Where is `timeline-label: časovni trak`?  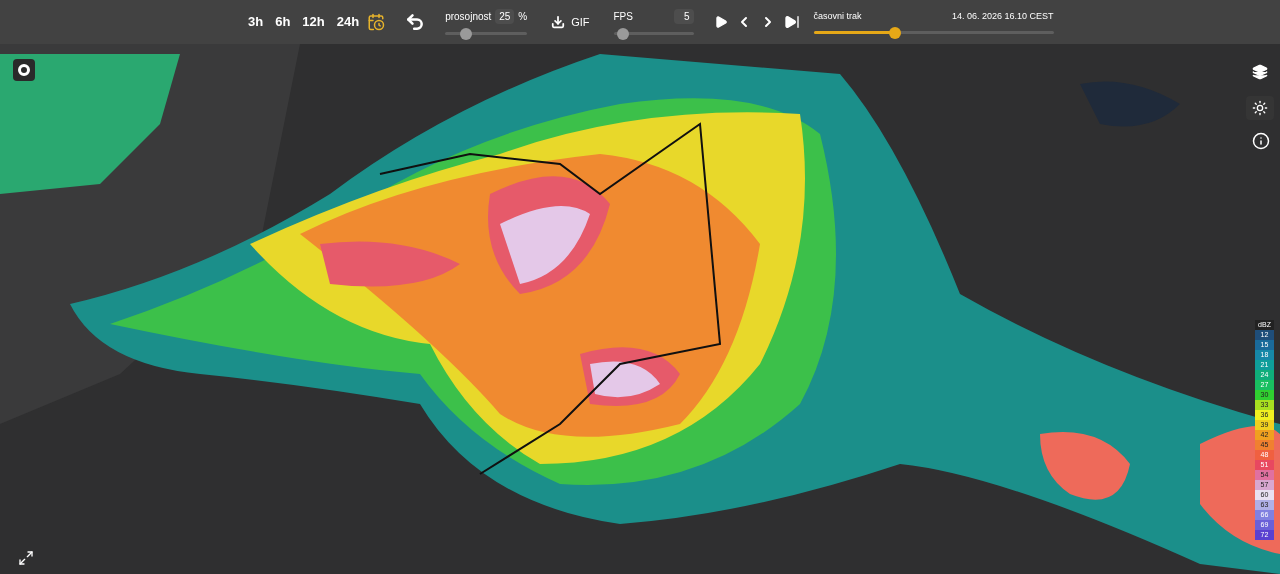 timeline-label: časovni trak is located at coordinates (837, 16).